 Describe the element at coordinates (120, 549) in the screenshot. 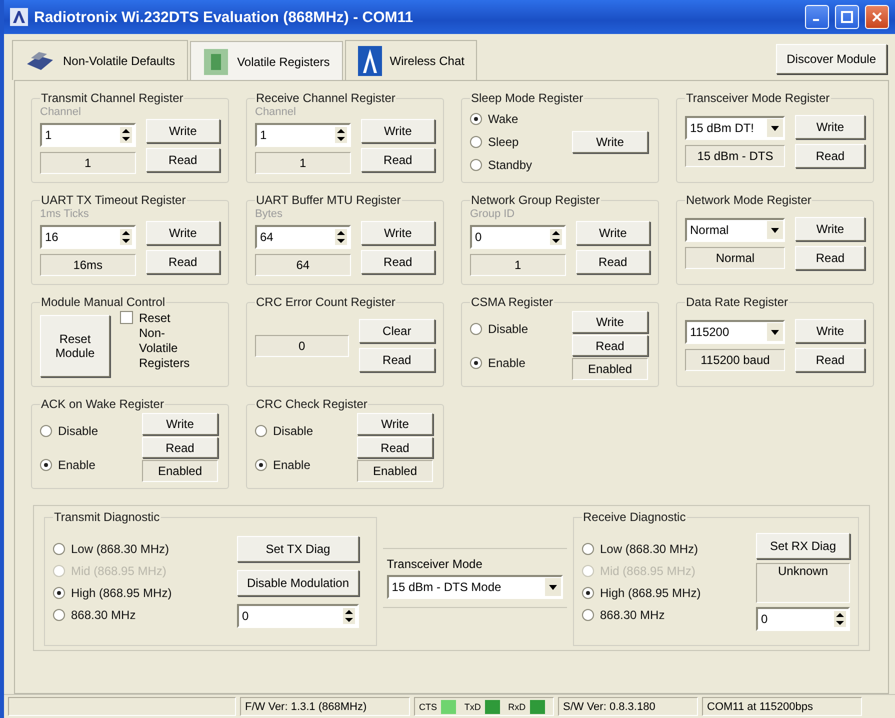

I see `radio-label: Low (868.30 MHz)` at that location.